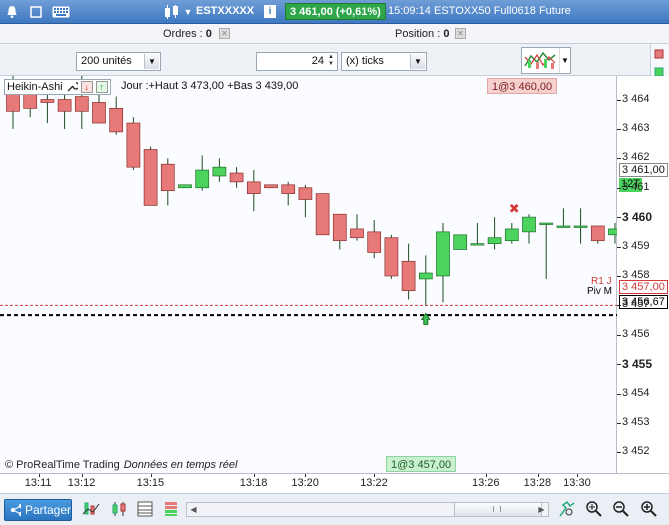 The width and height of the screenshot is (669, 525). What do you see at coordinates (36, 12) in the screenshot?
I see `square-icon` at bounding box center [36, 12].